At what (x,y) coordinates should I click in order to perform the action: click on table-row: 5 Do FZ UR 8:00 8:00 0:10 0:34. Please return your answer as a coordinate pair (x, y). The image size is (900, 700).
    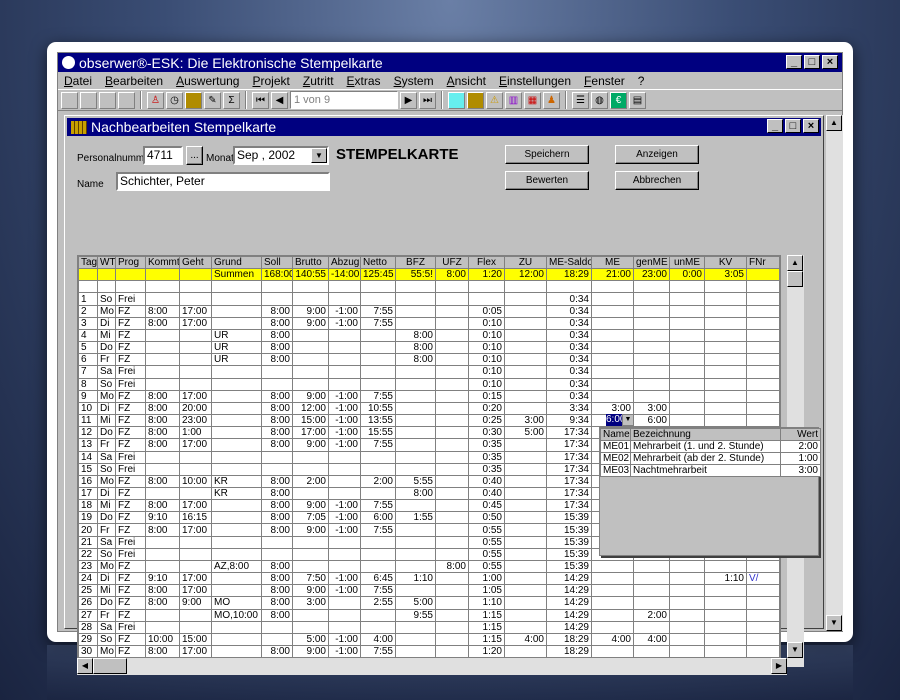
    Looking at the image, I should click on (429, 348).